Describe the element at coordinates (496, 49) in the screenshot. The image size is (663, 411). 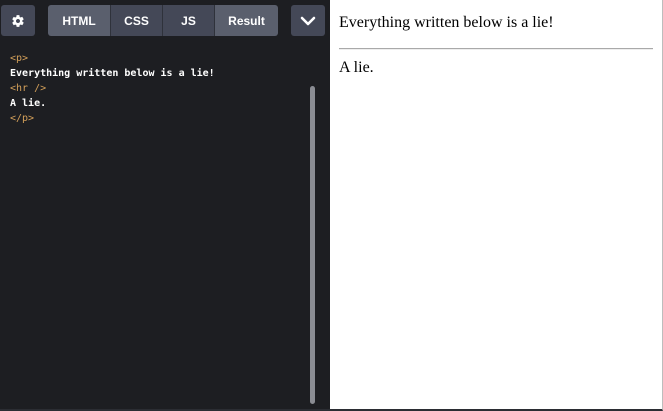
I see `result-divider` at that location.